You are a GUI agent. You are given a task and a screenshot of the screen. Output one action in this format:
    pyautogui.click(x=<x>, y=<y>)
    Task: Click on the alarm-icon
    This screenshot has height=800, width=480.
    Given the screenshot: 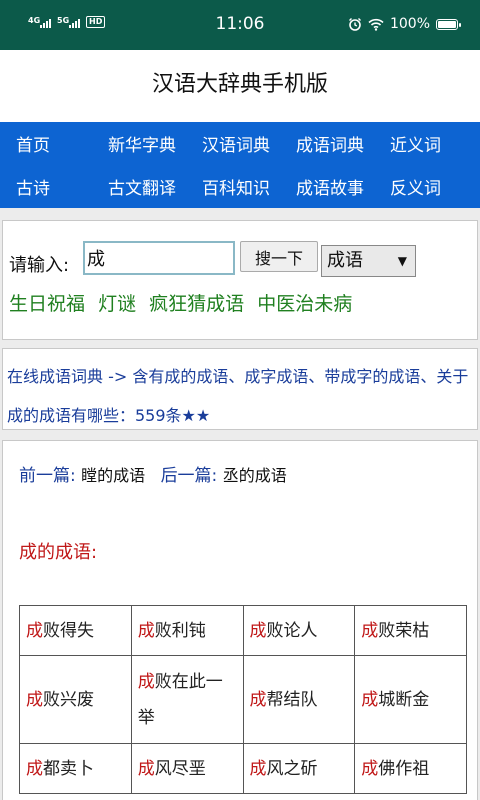 What is the action you would take?
    pyautogui.click(x=354, y=24)
    